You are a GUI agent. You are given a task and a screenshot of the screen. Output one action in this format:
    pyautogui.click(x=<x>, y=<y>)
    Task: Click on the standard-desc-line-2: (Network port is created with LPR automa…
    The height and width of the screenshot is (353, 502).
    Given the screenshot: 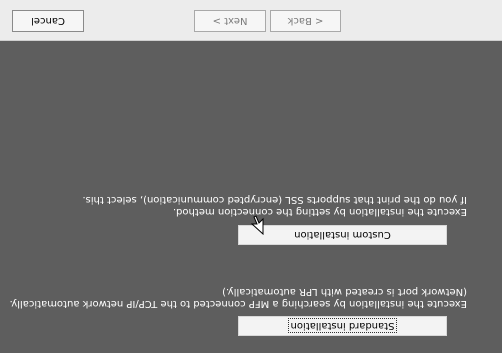 What is the action you would take?
    pyautogui.click(x=344, y=291)
    